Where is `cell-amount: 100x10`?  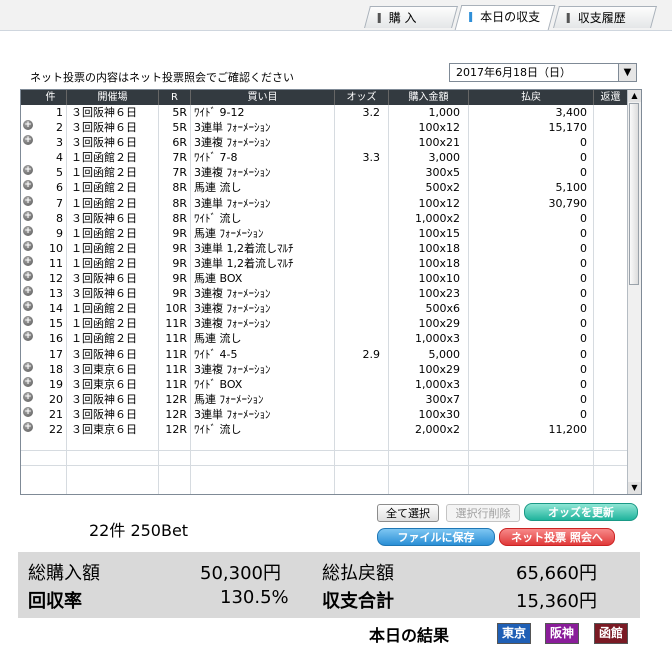
cell-amount: 100x10 is located at coordinates (439, 279).